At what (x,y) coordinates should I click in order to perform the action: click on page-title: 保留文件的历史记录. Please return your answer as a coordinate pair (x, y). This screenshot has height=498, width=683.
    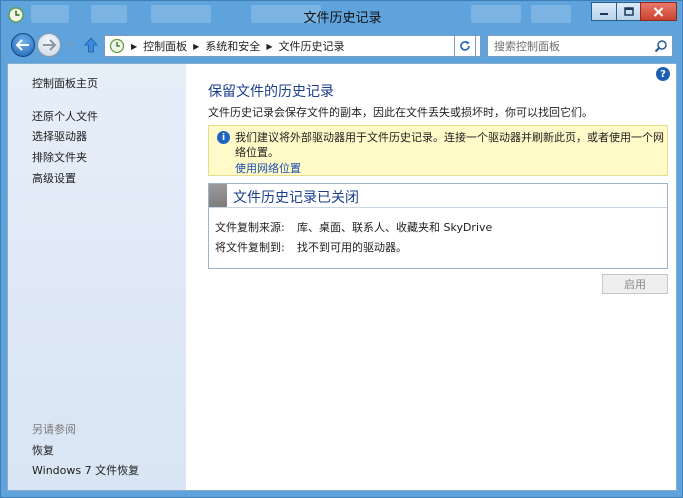
    Looking at the image, I should click on (271, 92).